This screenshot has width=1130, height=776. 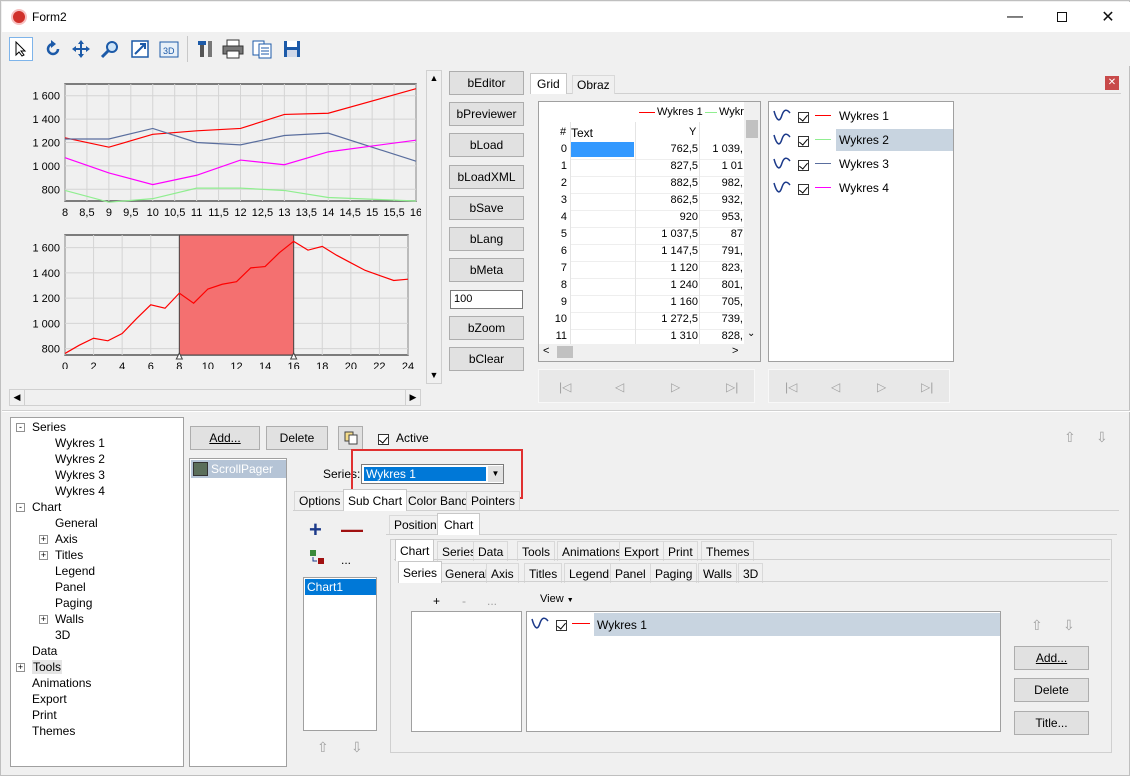 What do you see at coordinates (602, 149) in the screenshot?
I see `grid-selected-cell` at bounding box center [602, 149].